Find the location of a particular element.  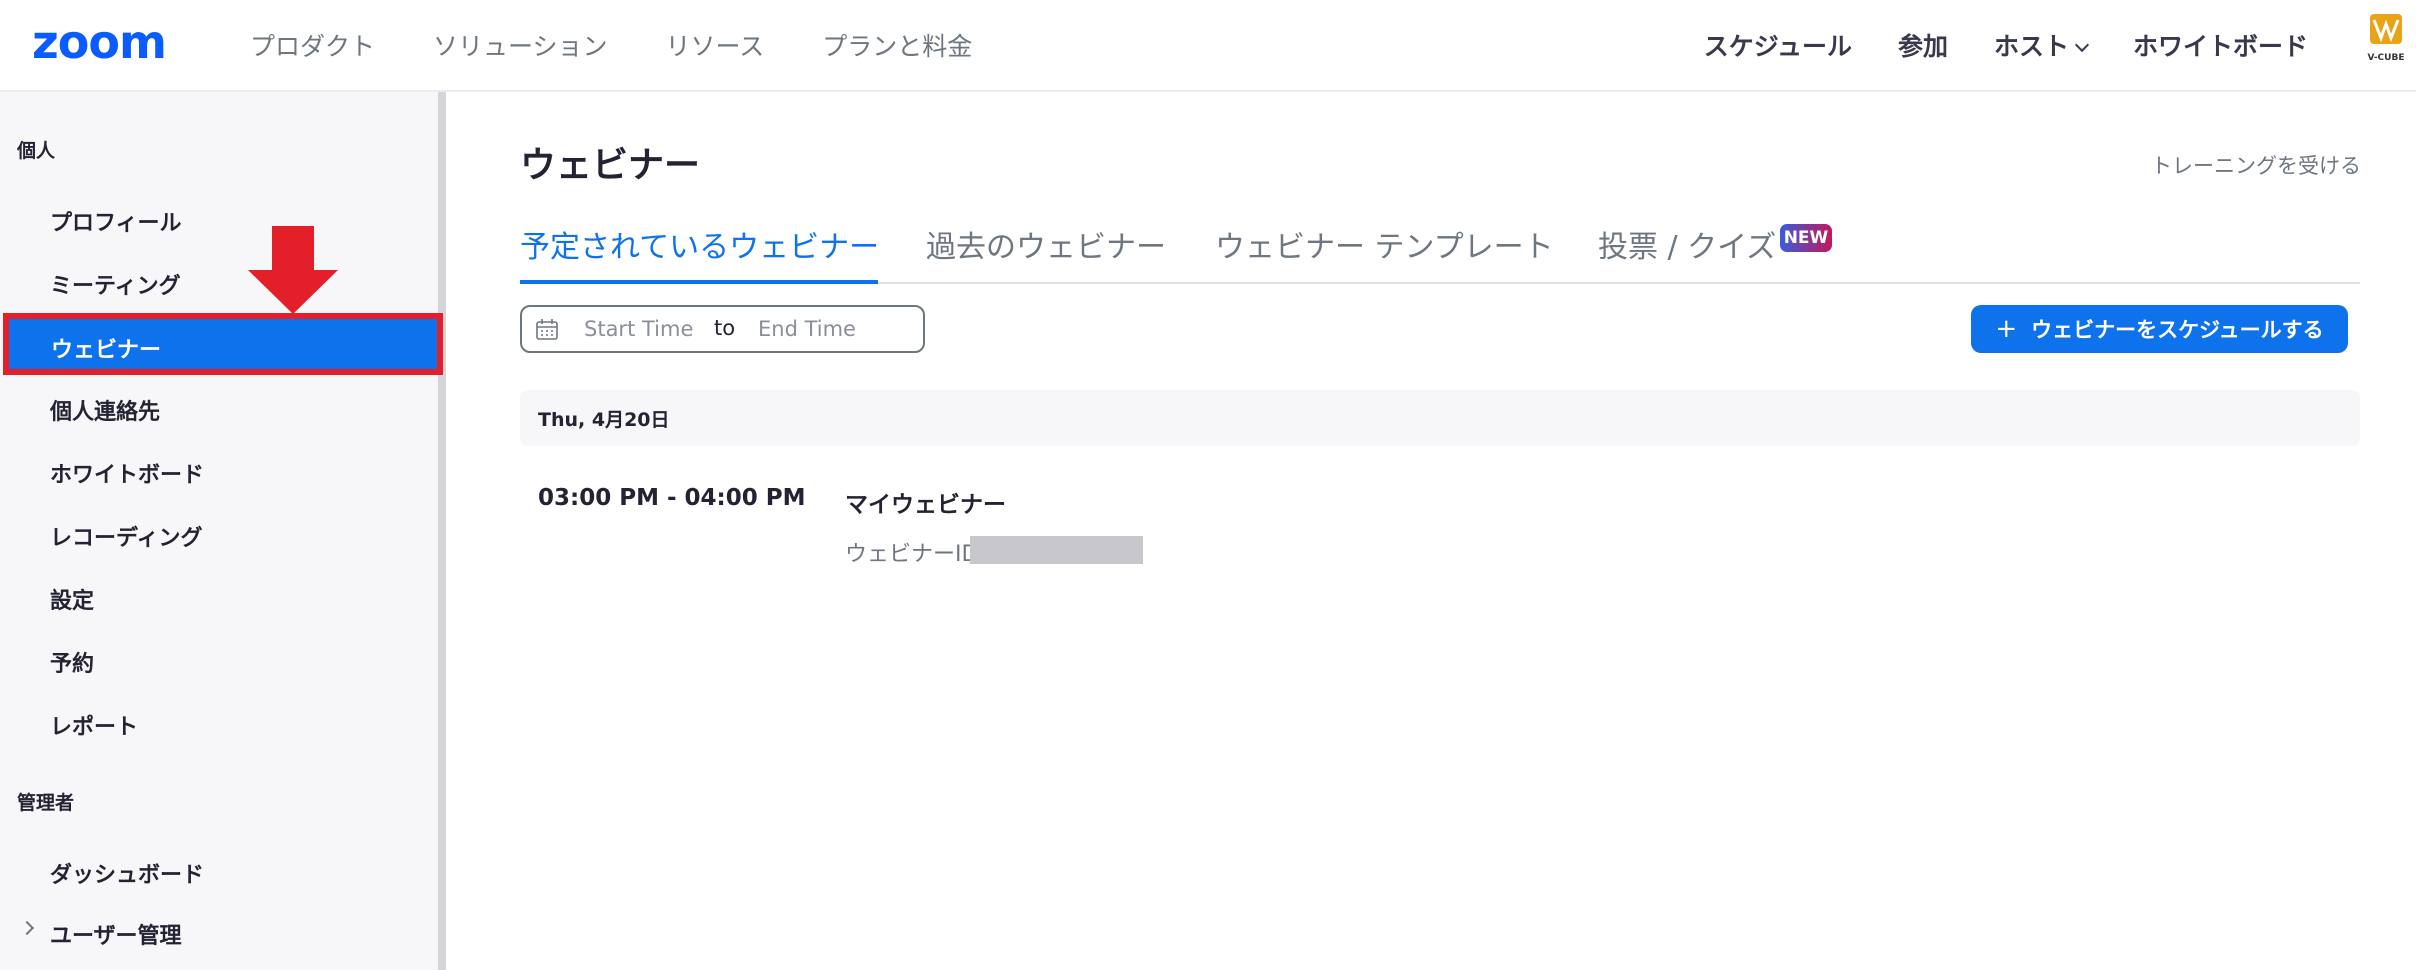

sidebar-item-label: ウェビナー is located at coordinates (106, 350).